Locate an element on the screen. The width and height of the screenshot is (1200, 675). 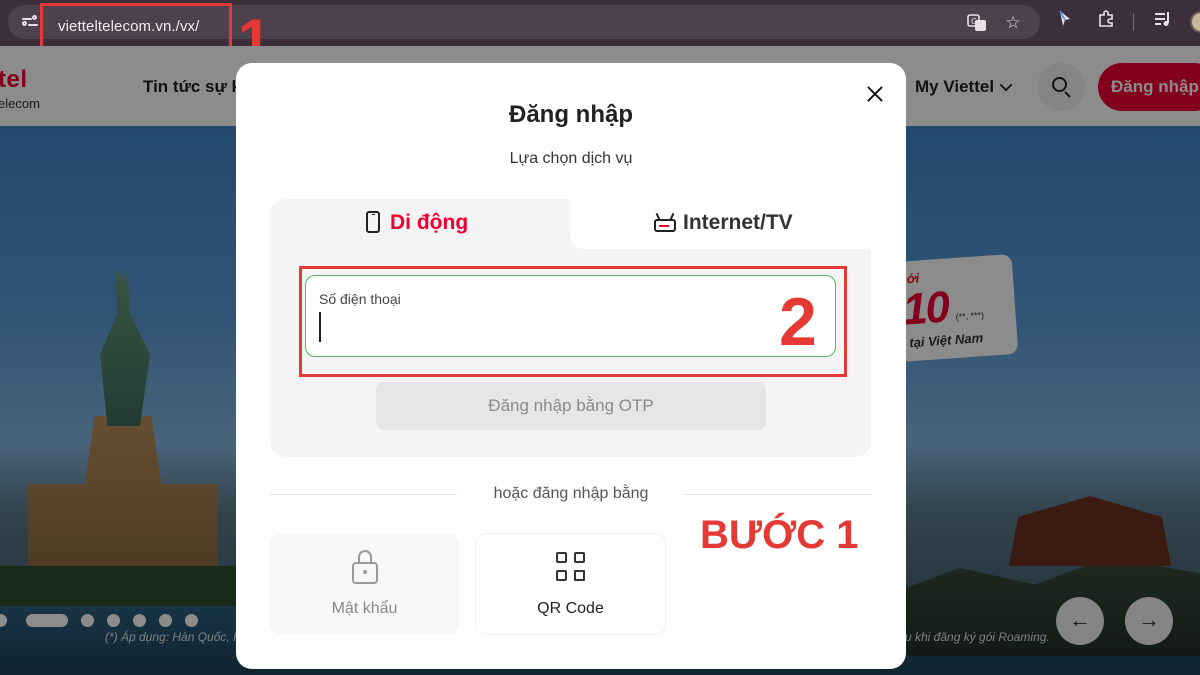
password-login-button: Mật khẩu is located at coordinates (364, 584).